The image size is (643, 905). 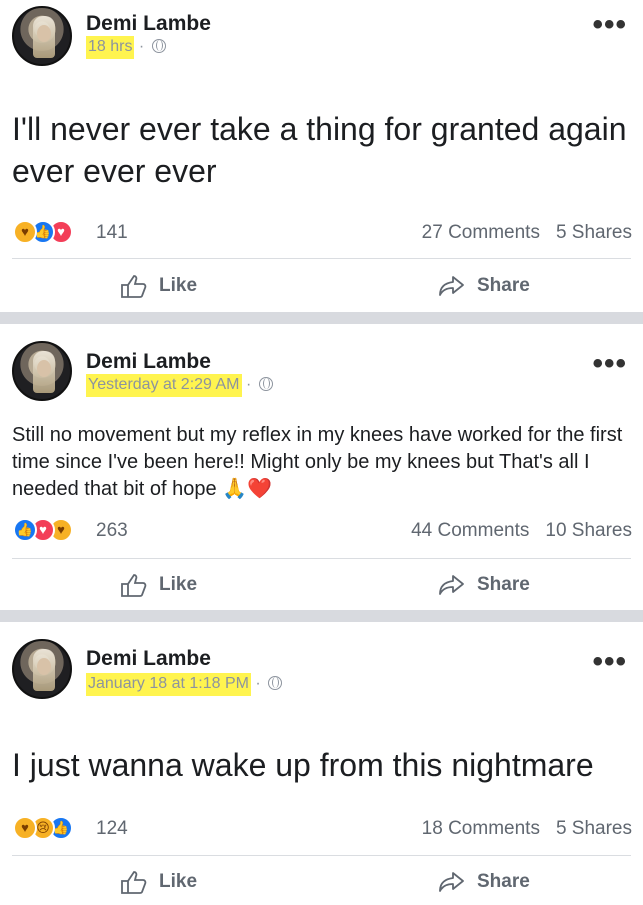 I want to click on reaction-icons: 👍 ♥ ♥, so click(x=52, y=531).